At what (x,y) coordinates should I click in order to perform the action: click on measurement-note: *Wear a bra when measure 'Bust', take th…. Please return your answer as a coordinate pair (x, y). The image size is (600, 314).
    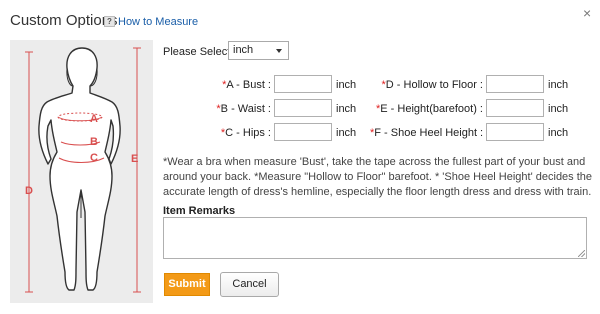
    Looking at the image, I should click on (378, 177).